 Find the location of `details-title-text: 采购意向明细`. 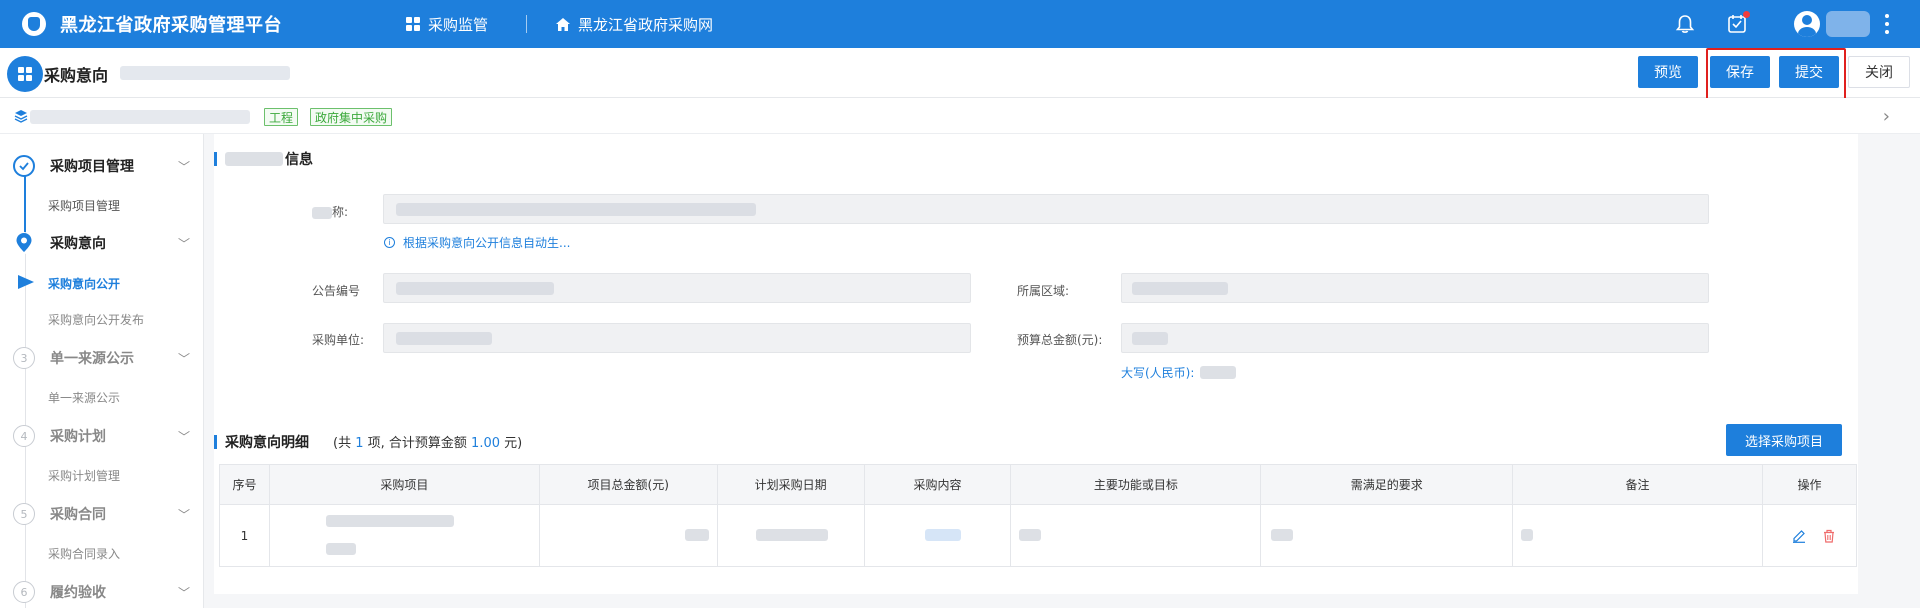

details-title-text: 采购意向明细 is located at coordinates (267, 443).